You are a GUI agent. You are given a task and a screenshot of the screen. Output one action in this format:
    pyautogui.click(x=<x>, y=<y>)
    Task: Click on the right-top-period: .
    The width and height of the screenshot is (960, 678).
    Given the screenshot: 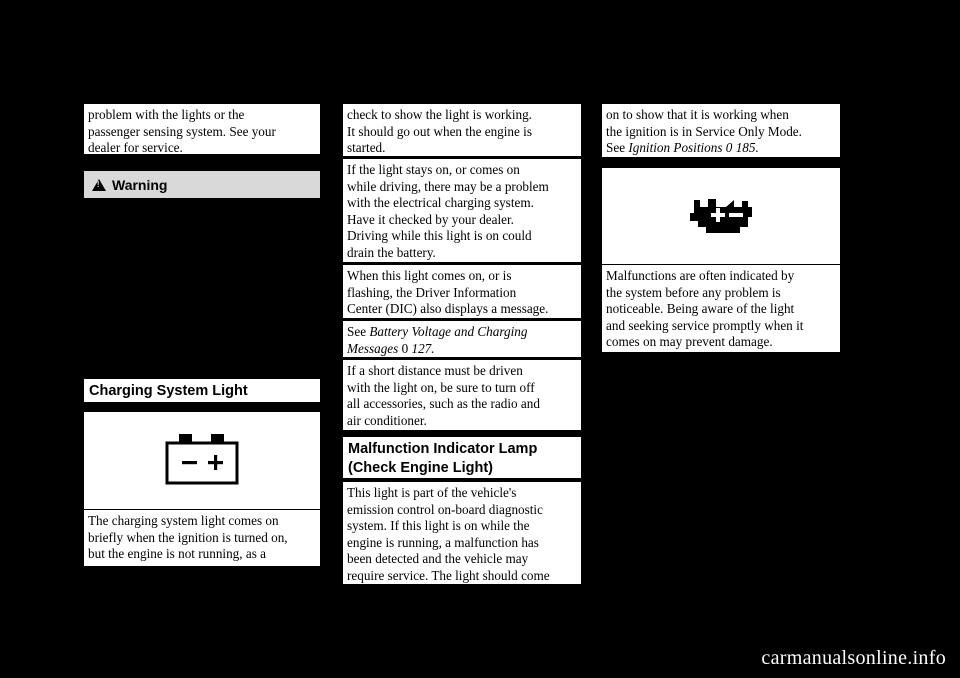 What is the action you would take?
    pyautogui.click(x=757, y=148)
    